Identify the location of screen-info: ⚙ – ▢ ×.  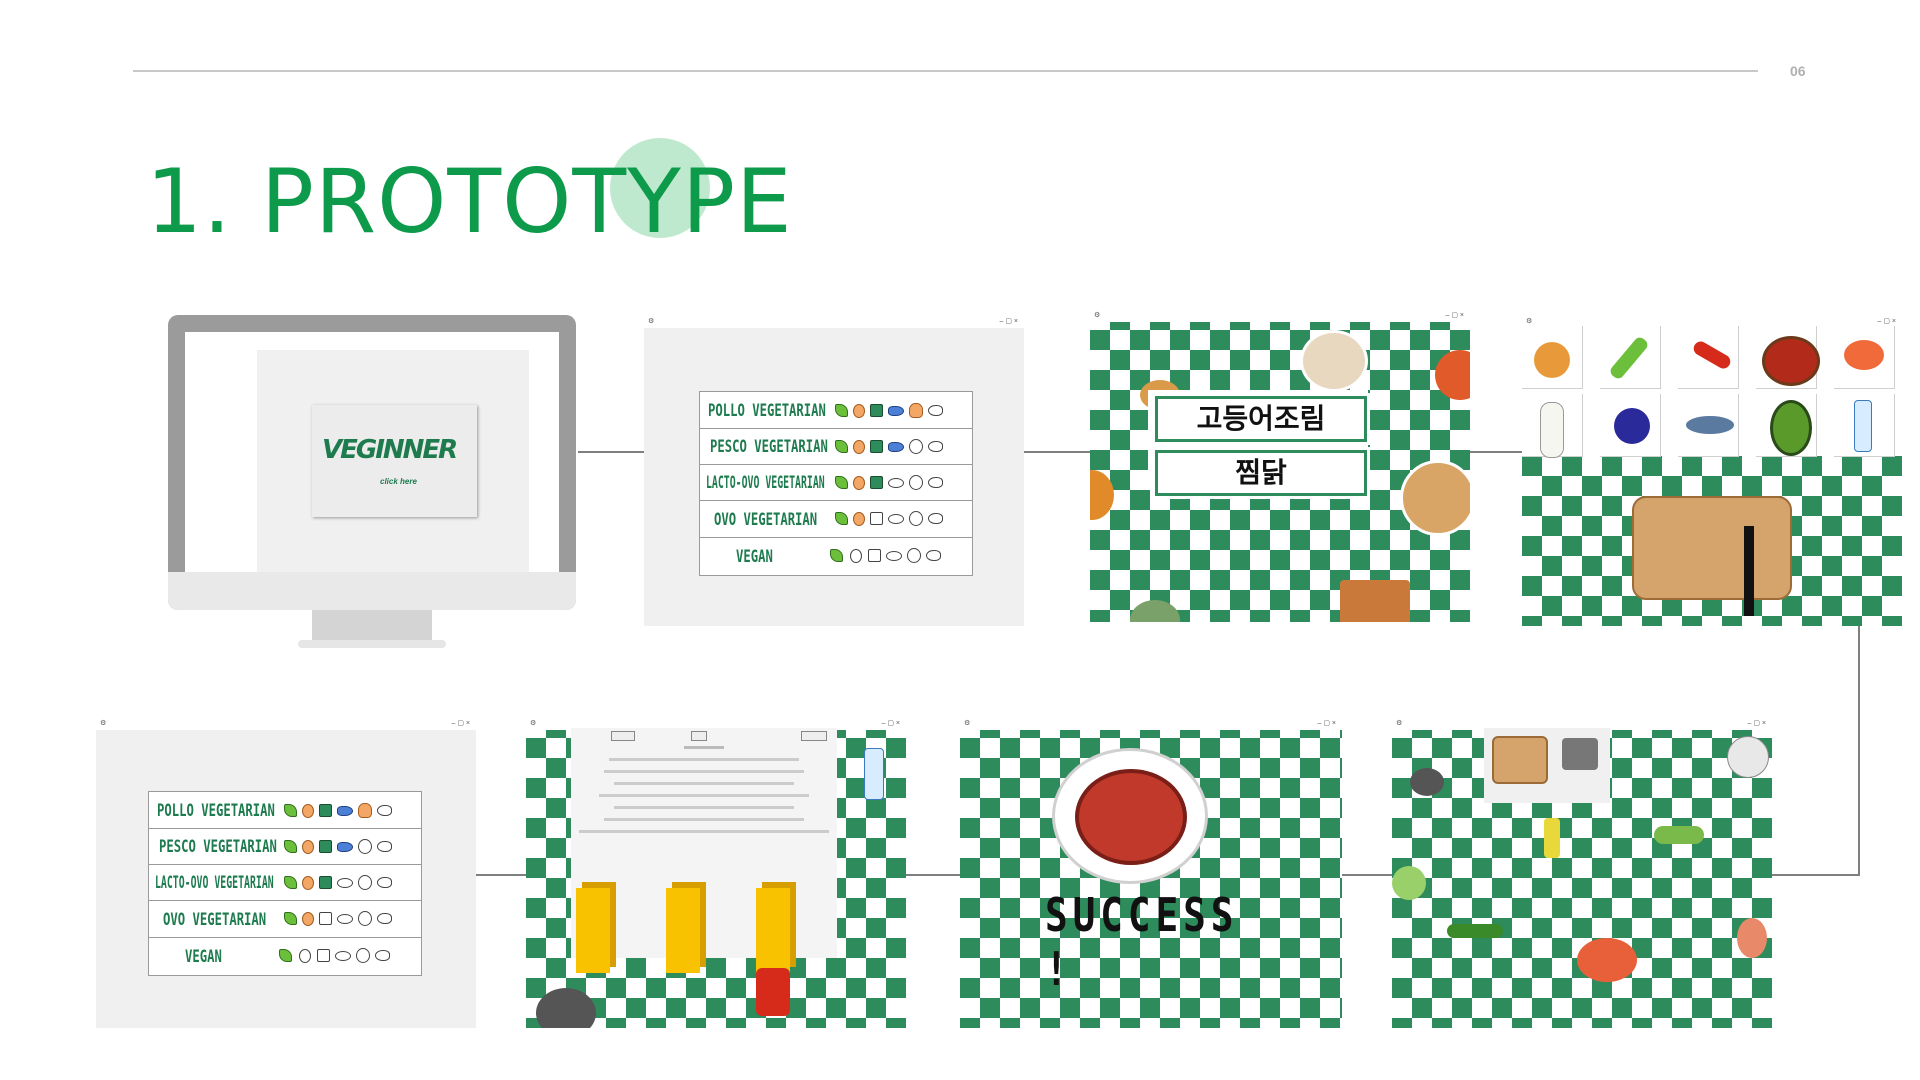
(716, 873).